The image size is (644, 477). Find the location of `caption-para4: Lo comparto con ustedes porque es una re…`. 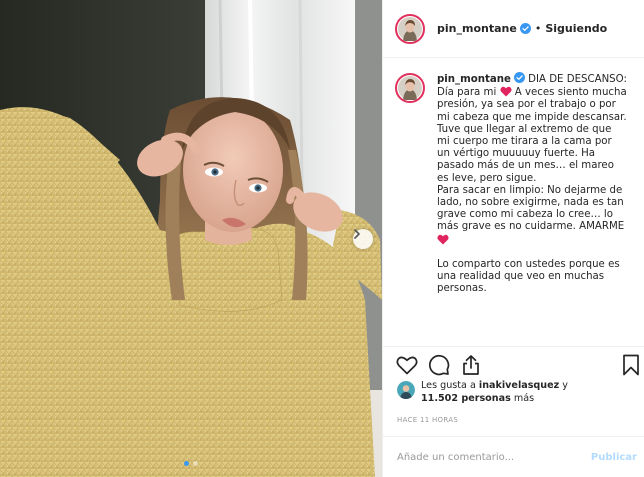

caption-para4: Lo comparto con ustedes porque es una re… is located at coordinates (530, 277).